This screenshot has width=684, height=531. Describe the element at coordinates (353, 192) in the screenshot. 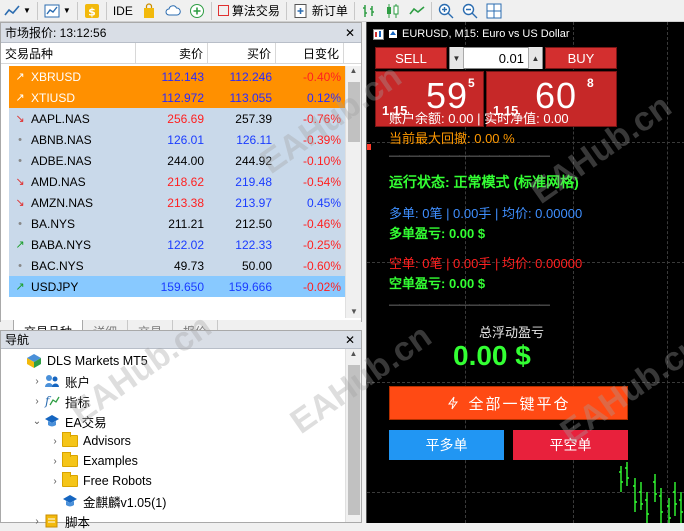

I see `market-watch-scrollbar: ▲ ▼` at that location.